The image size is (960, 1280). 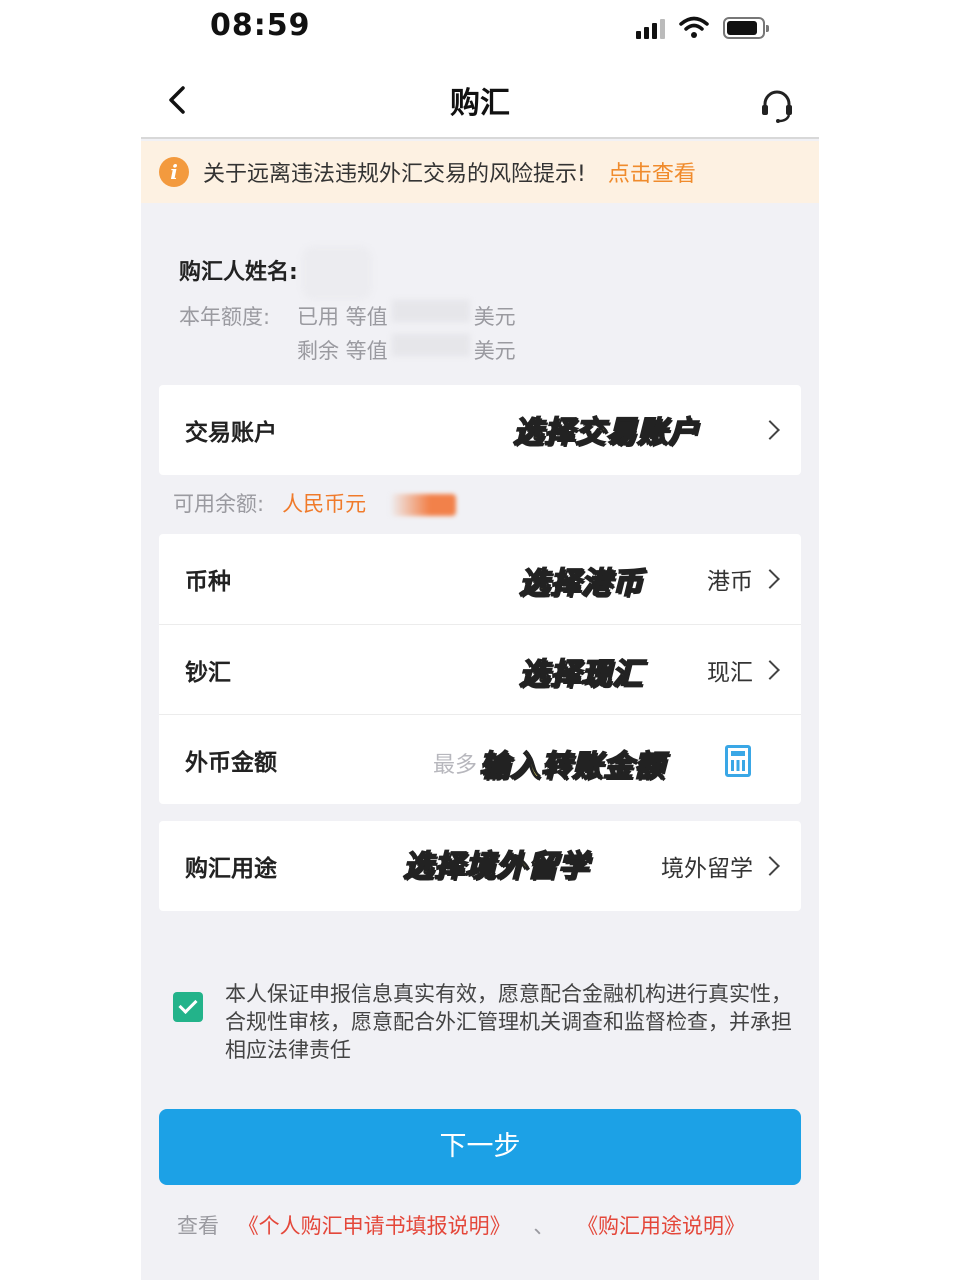 I want to click on purpose-value: 境外留学, so click(x=707, y=869).